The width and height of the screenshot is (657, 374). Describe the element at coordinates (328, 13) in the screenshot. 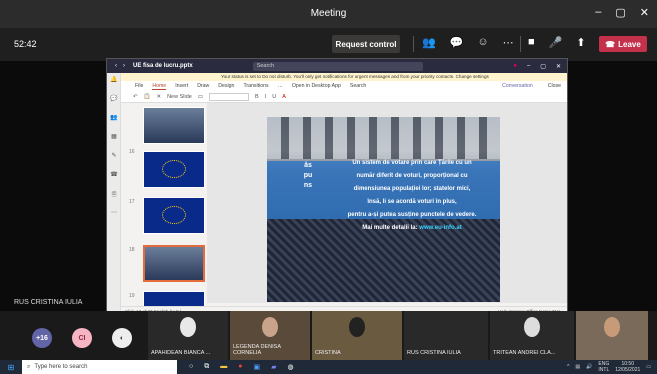

I see `window-title: Meeting` at that location.